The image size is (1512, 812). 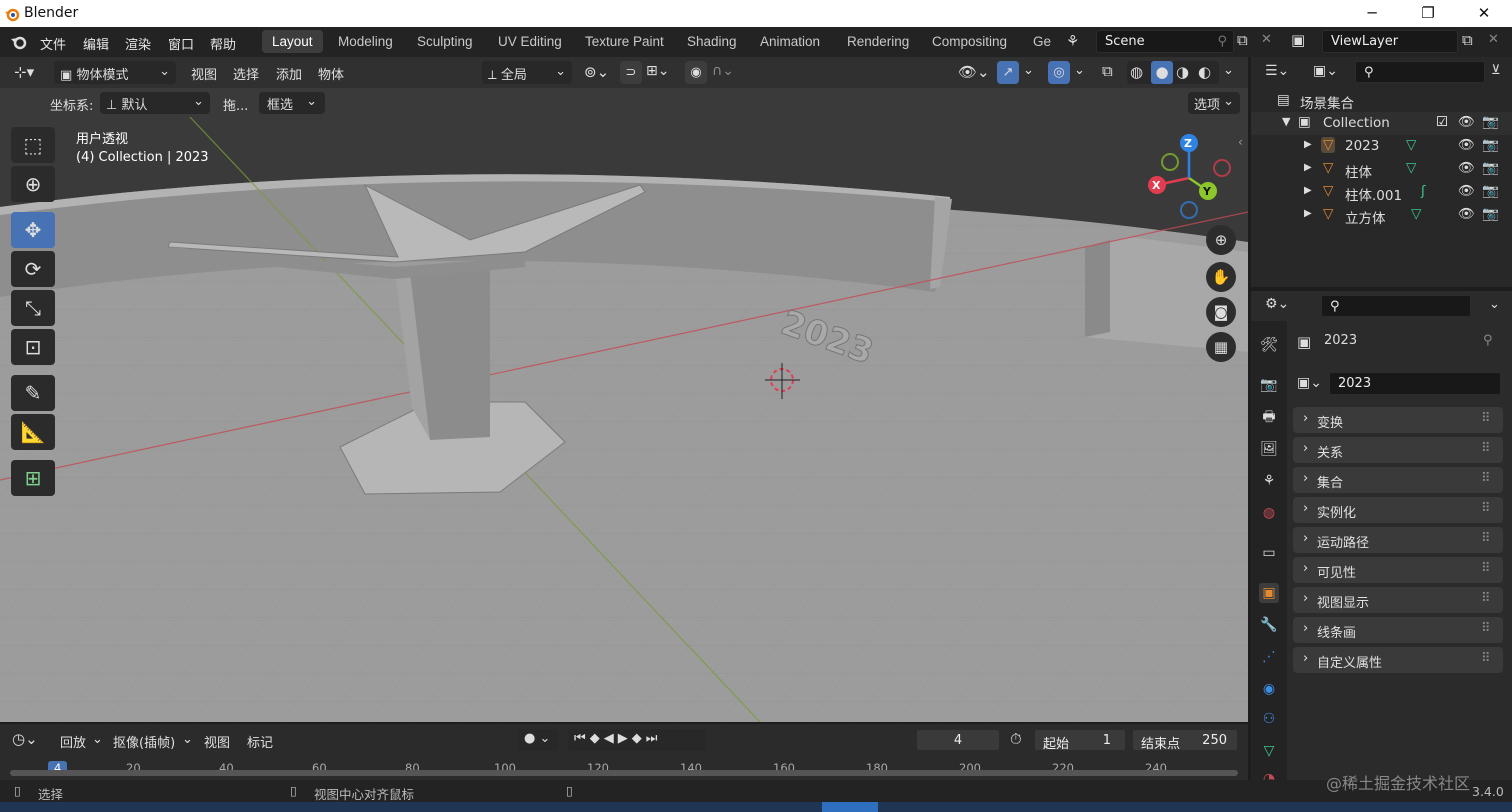 I want to click on modifier-tab-icon: 🔧, so click(x=1269, y=625).